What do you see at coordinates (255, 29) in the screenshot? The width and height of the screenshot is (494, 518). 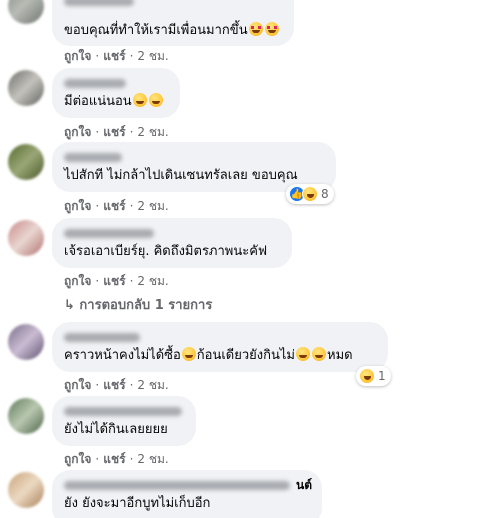 I see `smiling-face-with-hearts-icon` at bounding box center [255, 29].